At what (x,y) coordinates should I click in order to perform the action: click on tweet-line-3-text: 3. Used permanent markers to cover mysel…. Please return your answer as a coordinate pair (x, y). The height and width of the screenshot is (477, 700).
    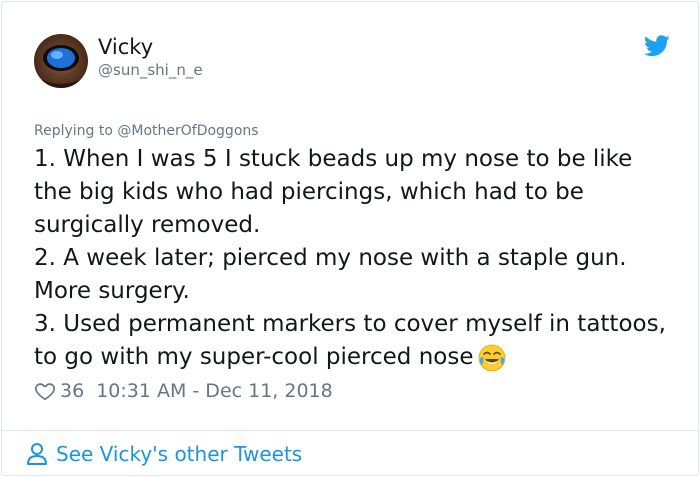
    Looking at the image, I should click on (350, 340).